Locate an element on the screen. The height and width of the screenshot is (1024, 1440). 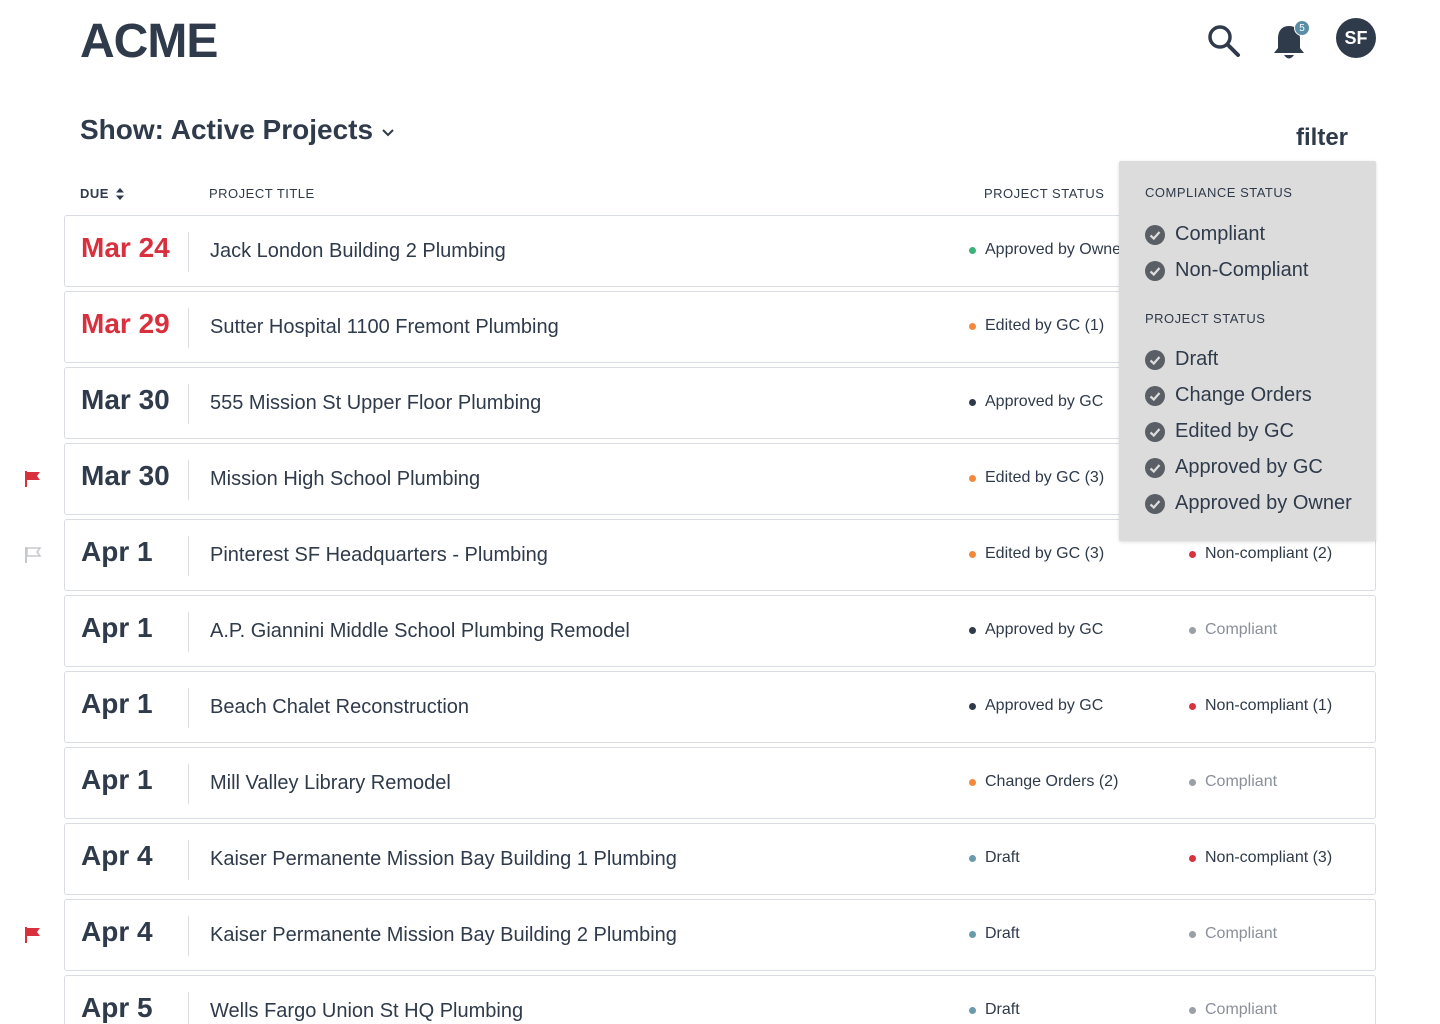
filter-option: Change Orders is located at coordinates (1228, 395).